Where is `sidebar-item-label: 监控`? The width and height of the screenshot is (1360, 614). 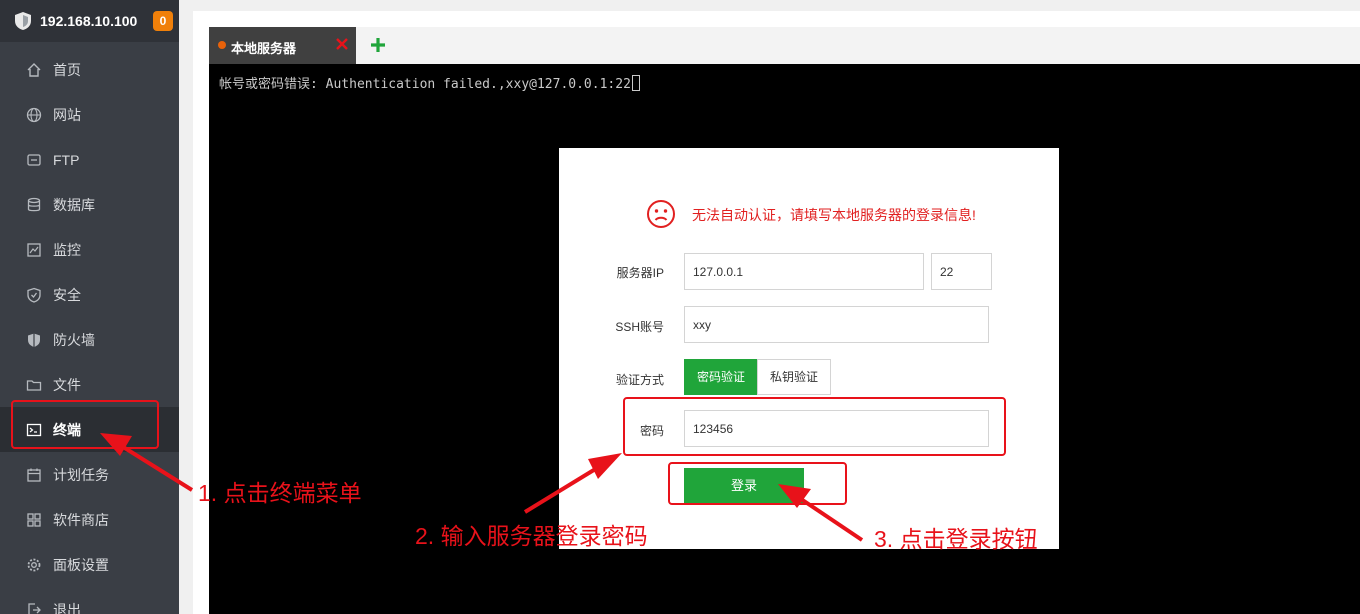
sidebar-item-label: 监控 is located at coordinates (67, 249).